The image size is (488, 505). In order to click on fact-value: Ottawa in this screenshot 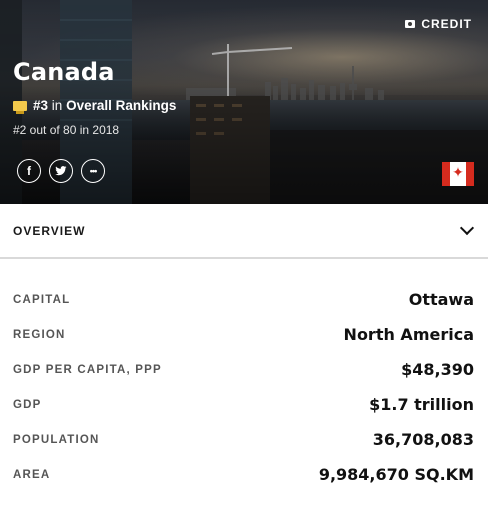, I will do `click(441, 299)`.